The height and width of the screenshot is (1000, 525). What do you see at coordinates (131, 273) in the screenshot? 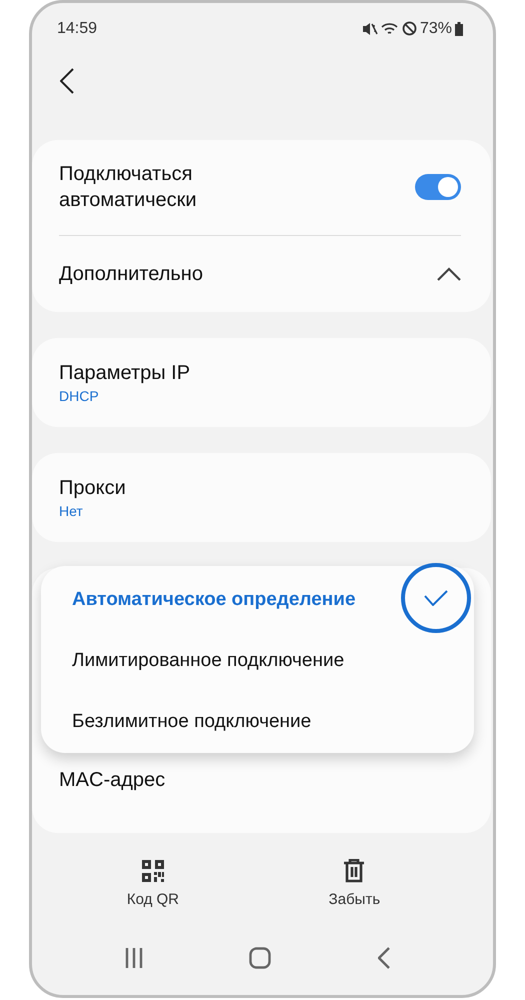
I see `setting-label: Дополнительно` at bounding box center [131, 273].